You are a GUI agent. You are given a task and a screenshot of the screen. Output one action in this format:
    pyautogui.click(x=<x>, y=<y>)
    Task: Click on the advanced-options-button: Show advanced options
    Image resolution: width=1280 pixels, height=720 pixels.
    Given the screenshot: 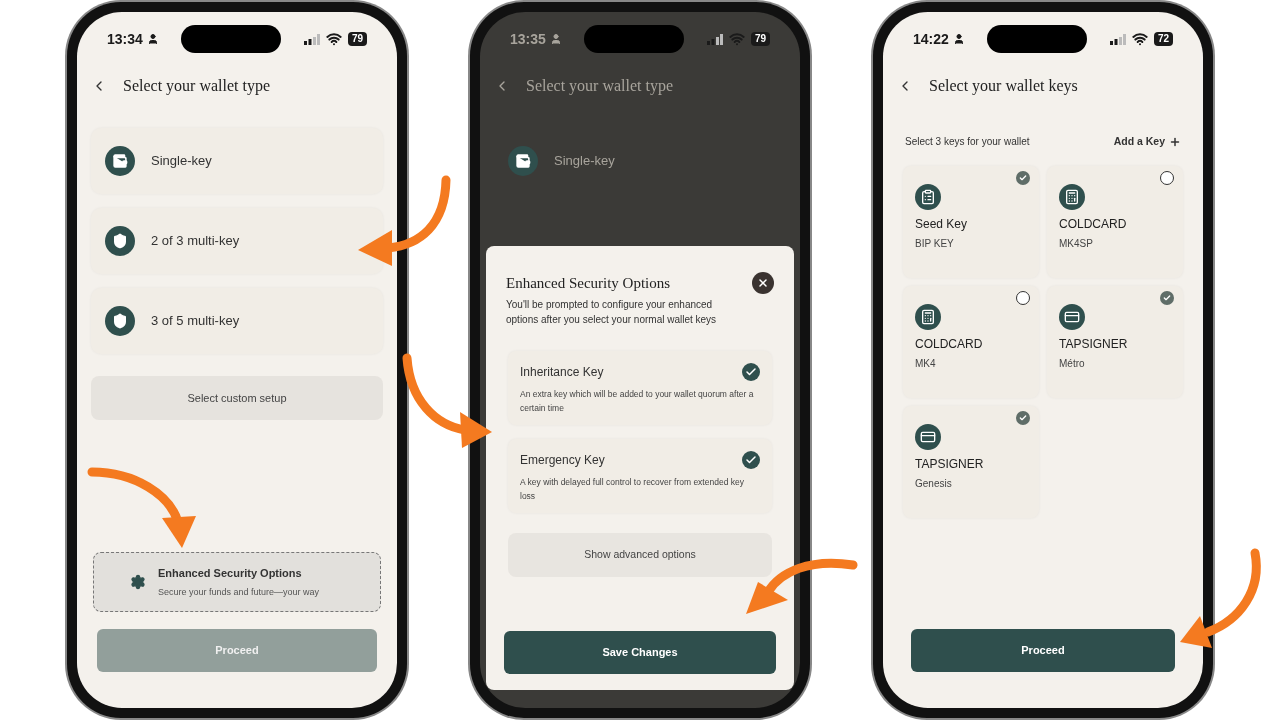 What is the action you would take?
    pyautogui.click(x=640, y=554)
    